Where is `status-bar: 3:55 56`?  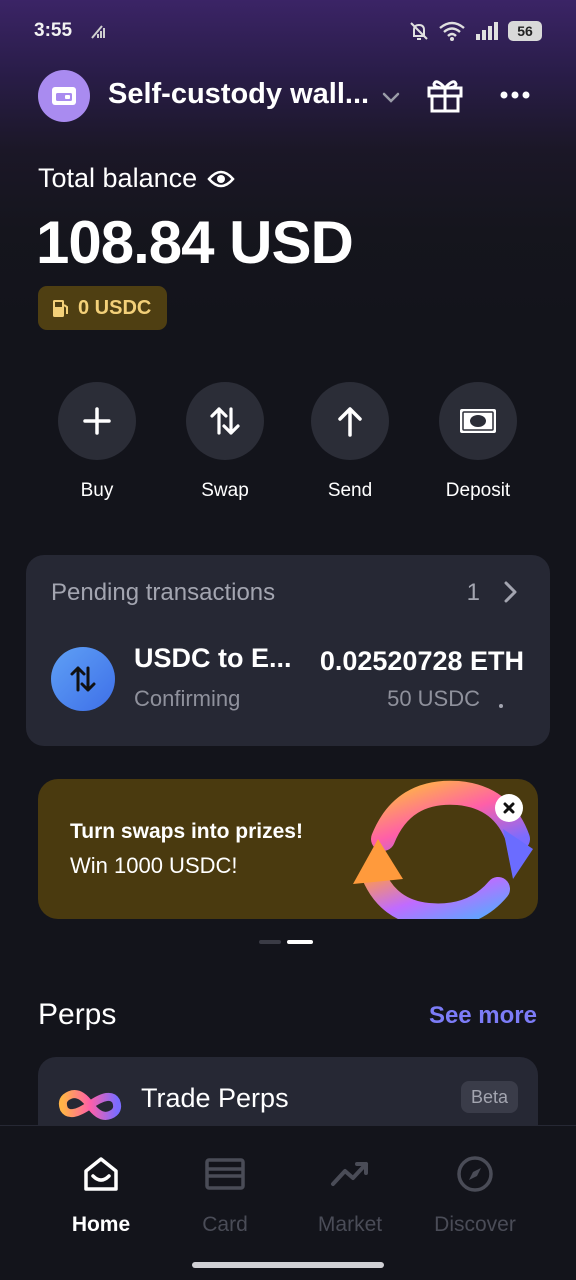 status-bar: 3:55 56 is located at coordinates (288, 32).